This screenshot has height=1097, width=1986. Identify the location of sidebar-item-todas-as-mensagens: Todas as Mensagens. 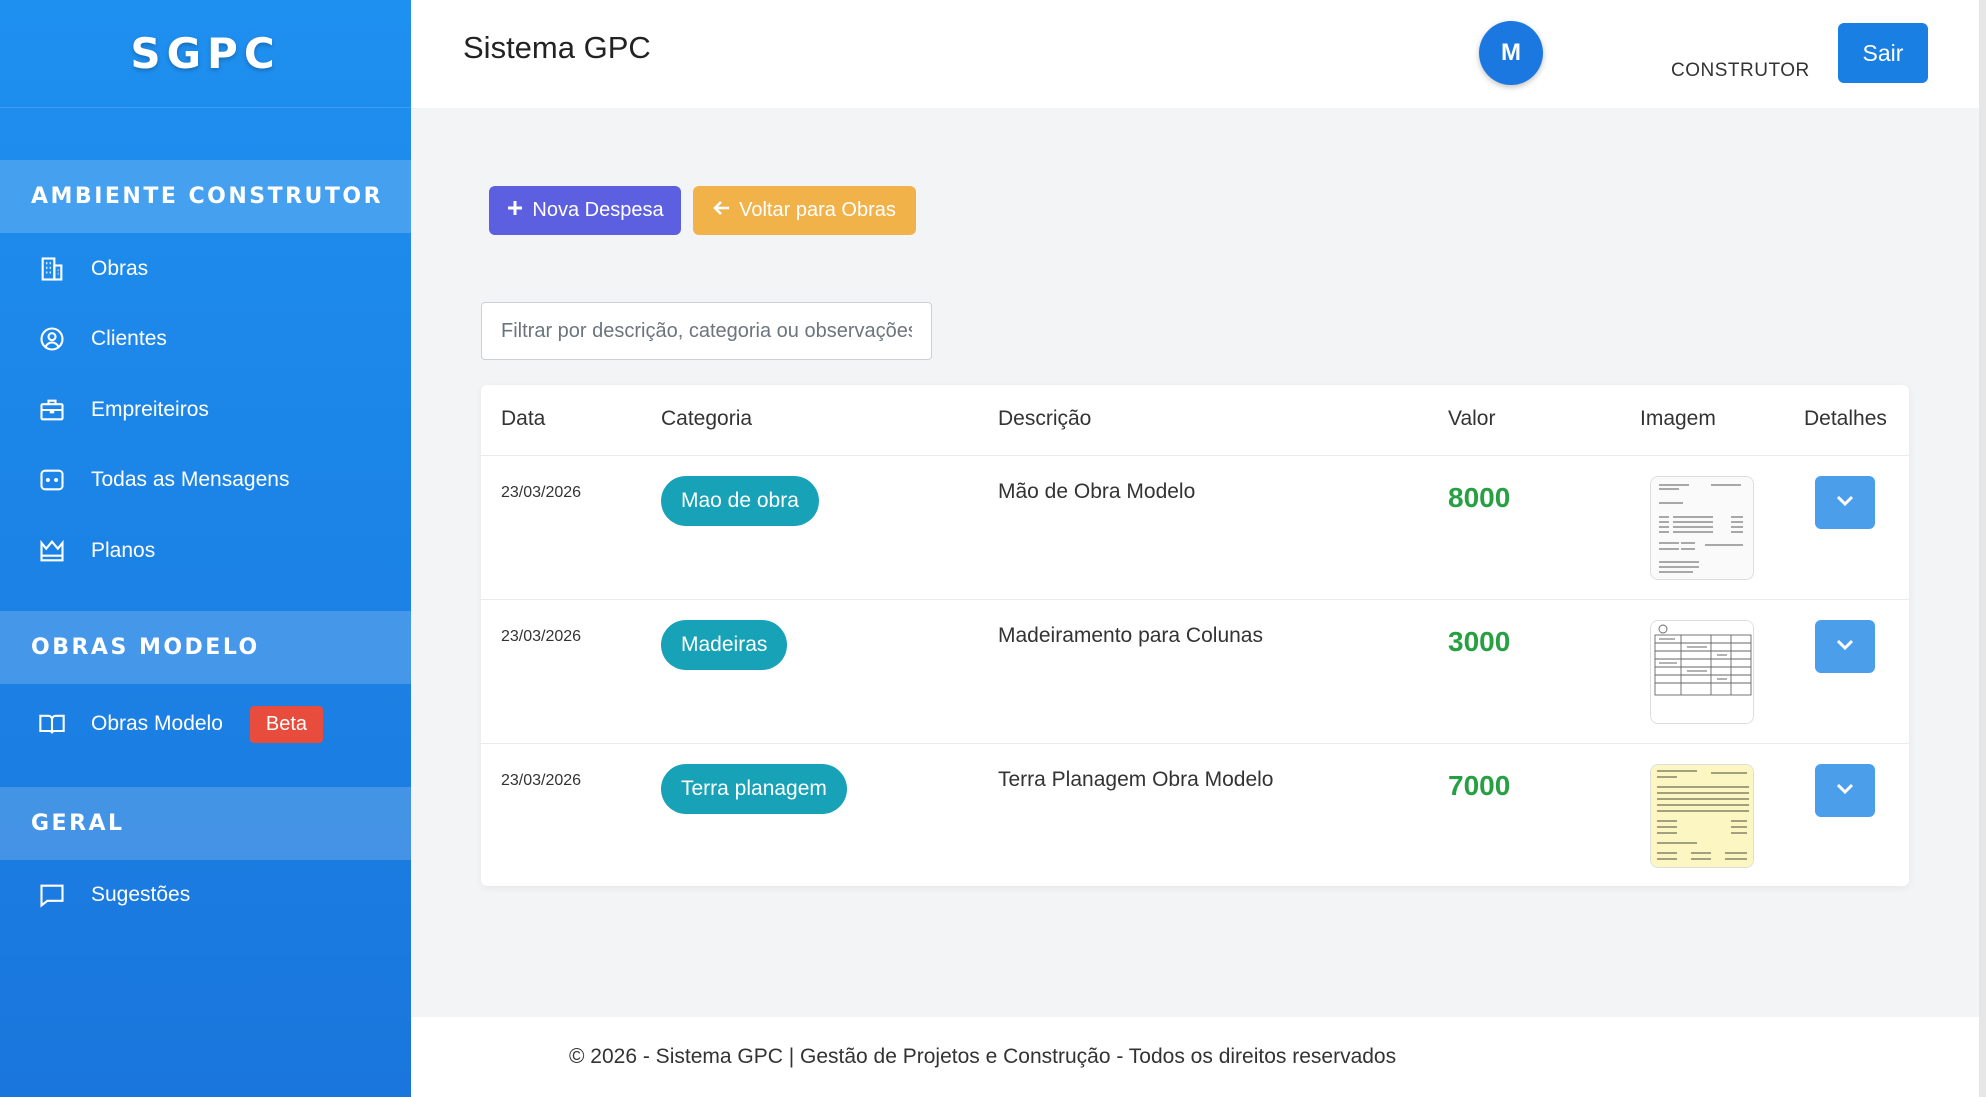
(205, 480).